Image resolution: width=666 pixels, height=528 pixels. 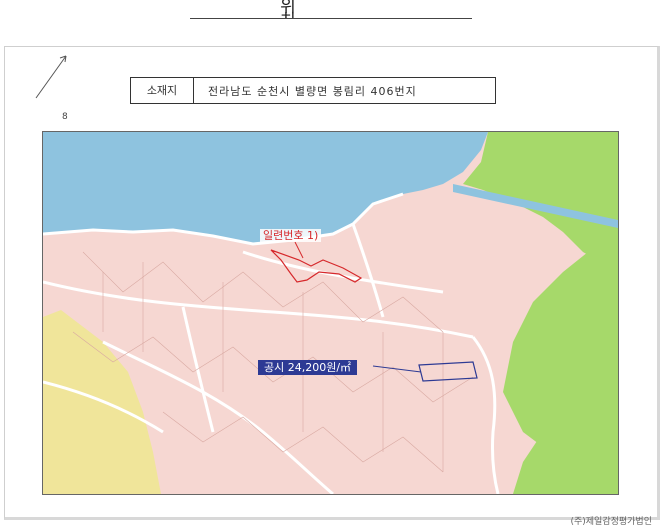 What do you see at coordinates (331, 9) in the screenshot?
I see `document-title: 위 치 도` at bounding box center [331, 9].